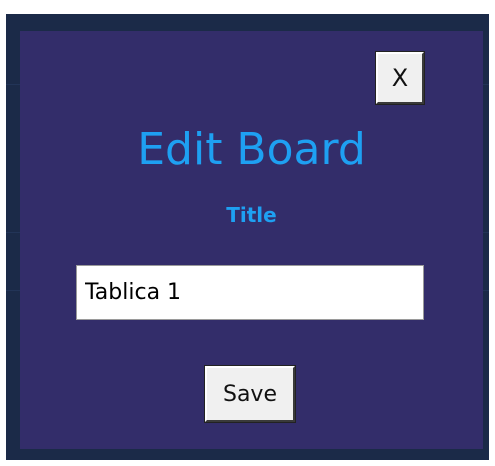  Describe the element at coordinates (251, 215) in the screenshot. I see `title-field-label: Title` at that location.